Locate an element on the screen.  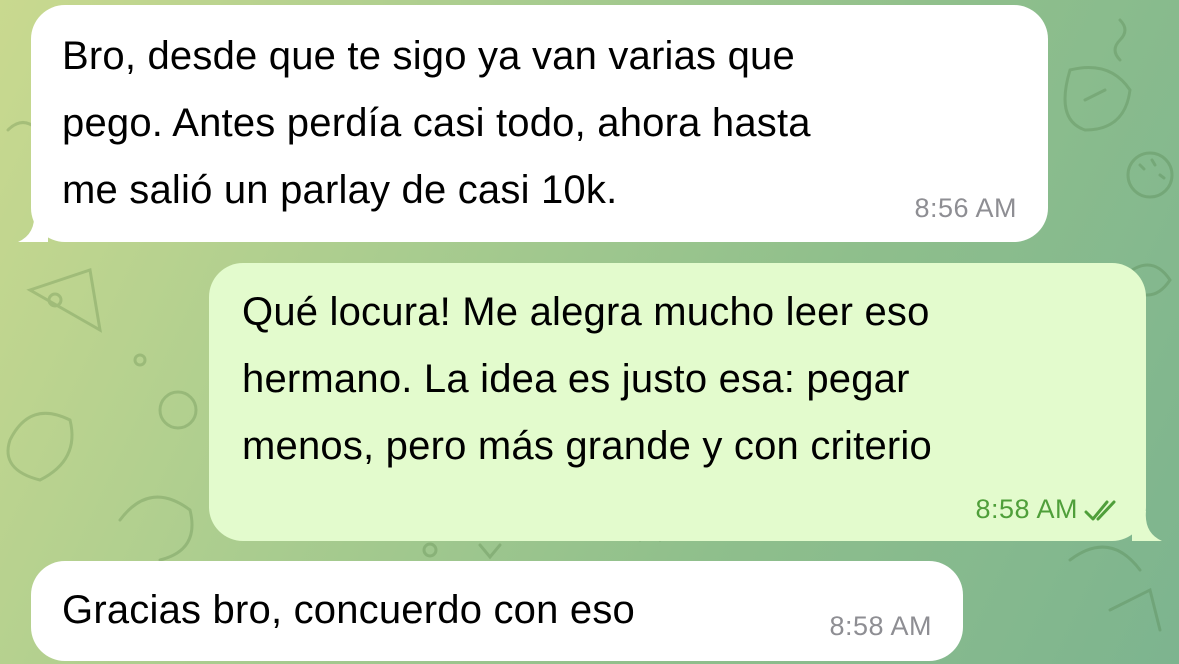
bubble-tail-incoming is located at coordinates (33, 227).